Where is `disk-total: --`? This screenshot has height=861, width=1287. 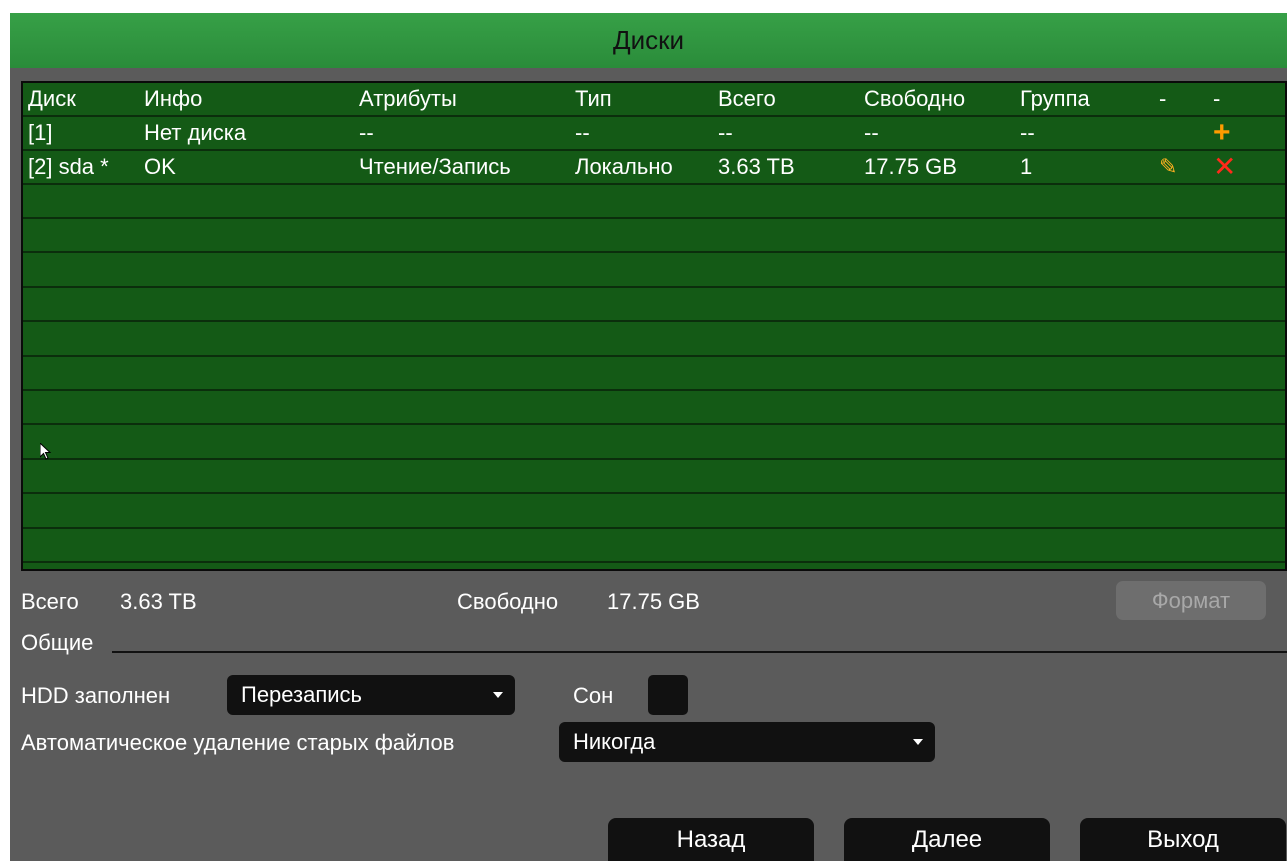 disk-total: -- is located at coordinates (725, 132).